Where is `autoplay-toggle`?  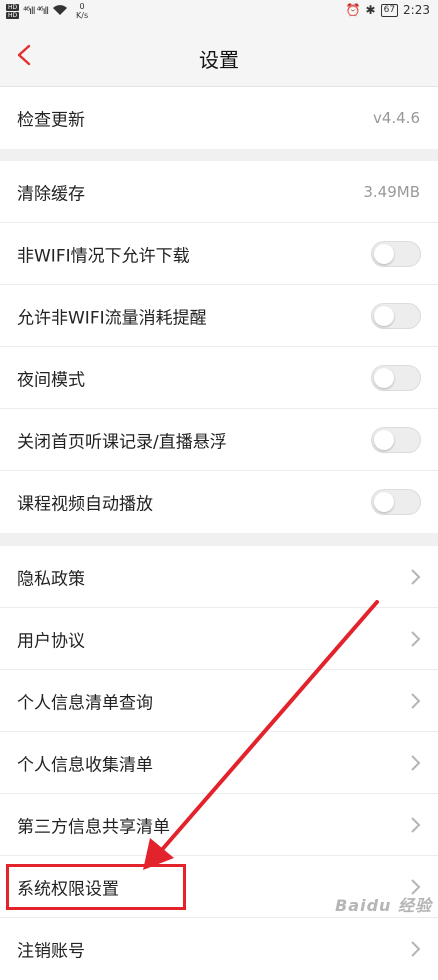
autoplay-toggle is located at coordinates (396, 502).